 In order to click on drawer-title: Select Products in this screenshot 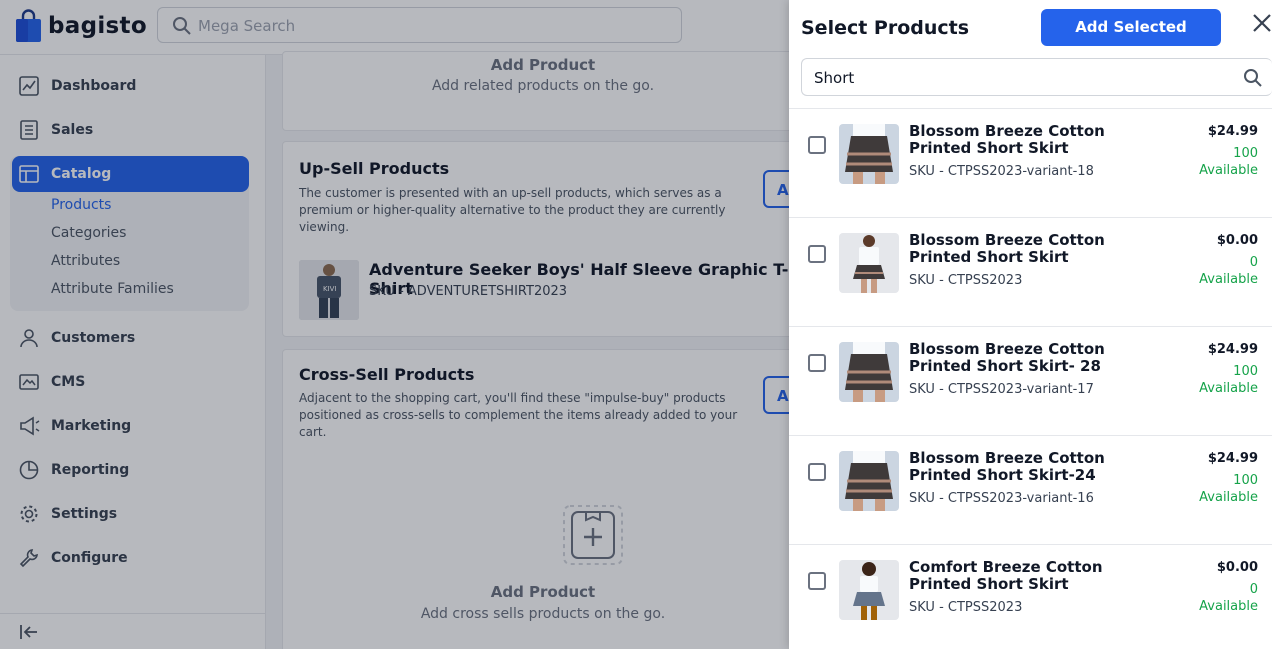, I will do `click(885, 28)`.